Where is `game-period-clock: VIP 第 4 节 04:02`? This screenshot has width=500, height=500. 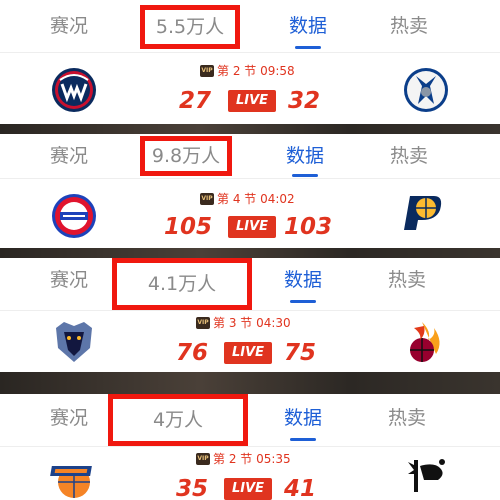 game-period-clock: VIP 第 4 节 04:02 is located at coordinates (247, 198).